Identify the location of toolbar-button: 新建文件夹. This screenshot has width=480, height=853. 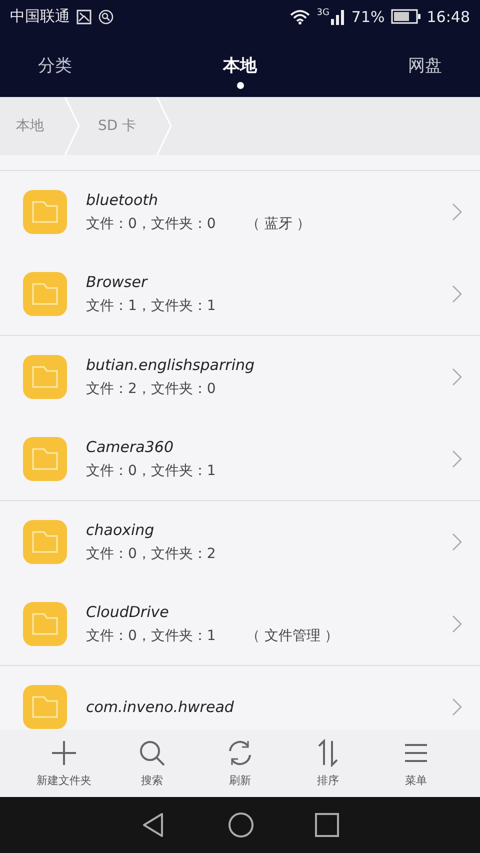
(64, 763).